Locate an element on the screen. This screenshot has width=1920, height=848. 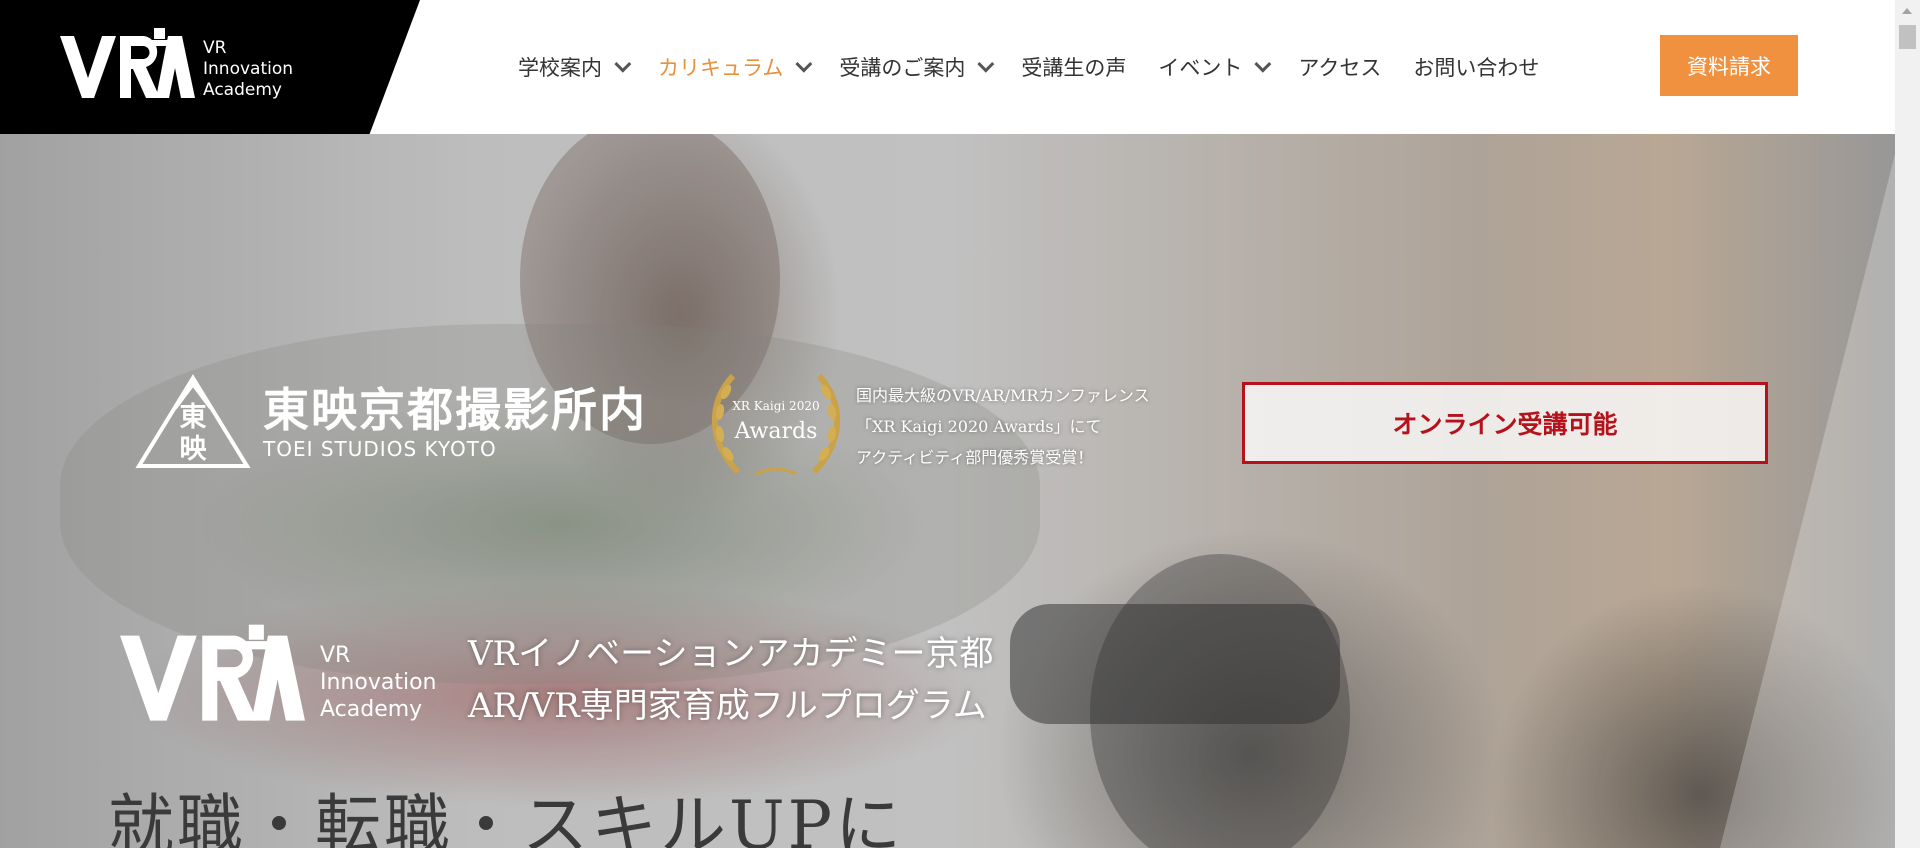
award-line: 国内最大級のVR/AR/MRカンファレンス is located at coordinates (1003, 395).